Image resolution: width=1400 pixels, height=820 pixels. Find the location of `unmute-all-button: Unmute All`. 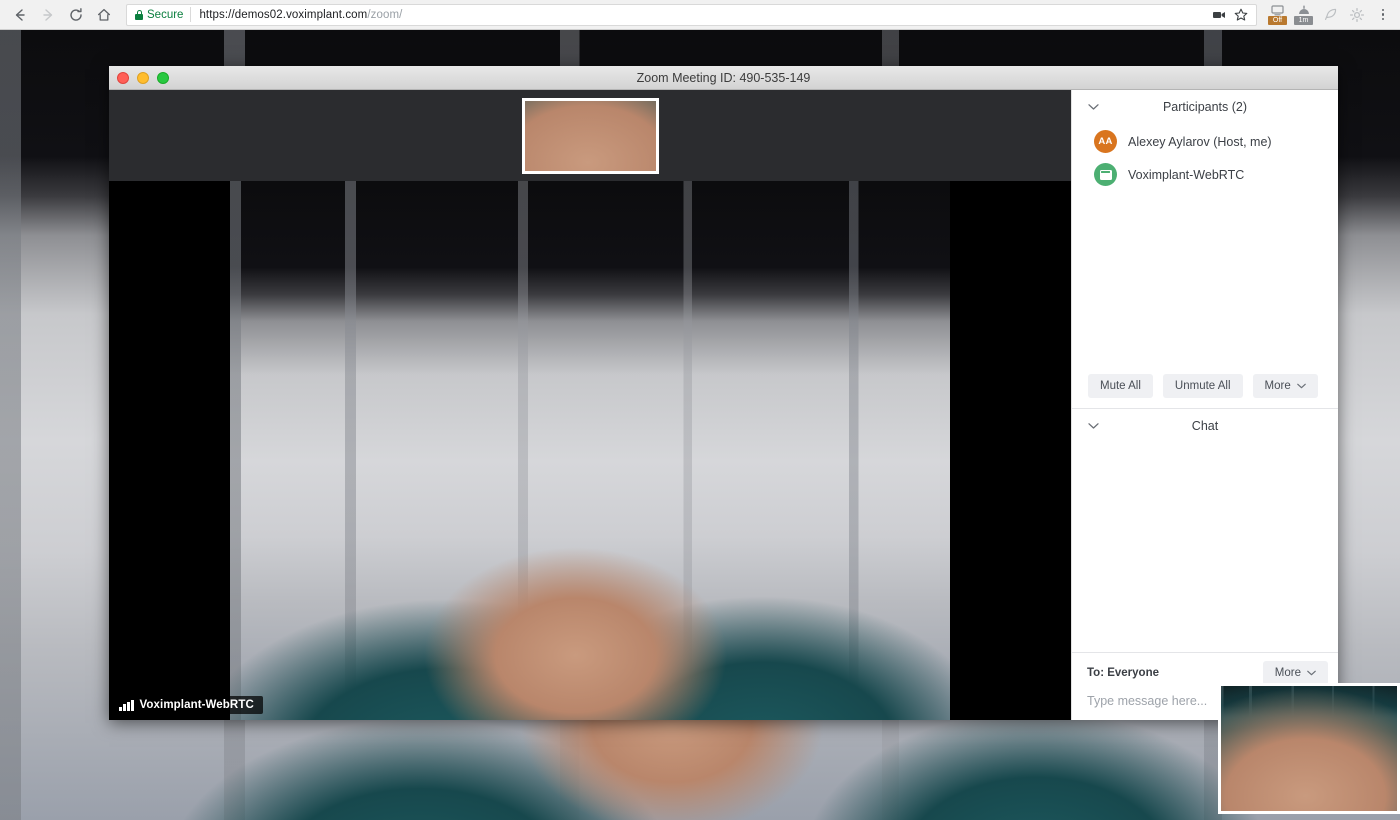

unmute-all-button: Unmute All is located at coordinates (1202, 386).